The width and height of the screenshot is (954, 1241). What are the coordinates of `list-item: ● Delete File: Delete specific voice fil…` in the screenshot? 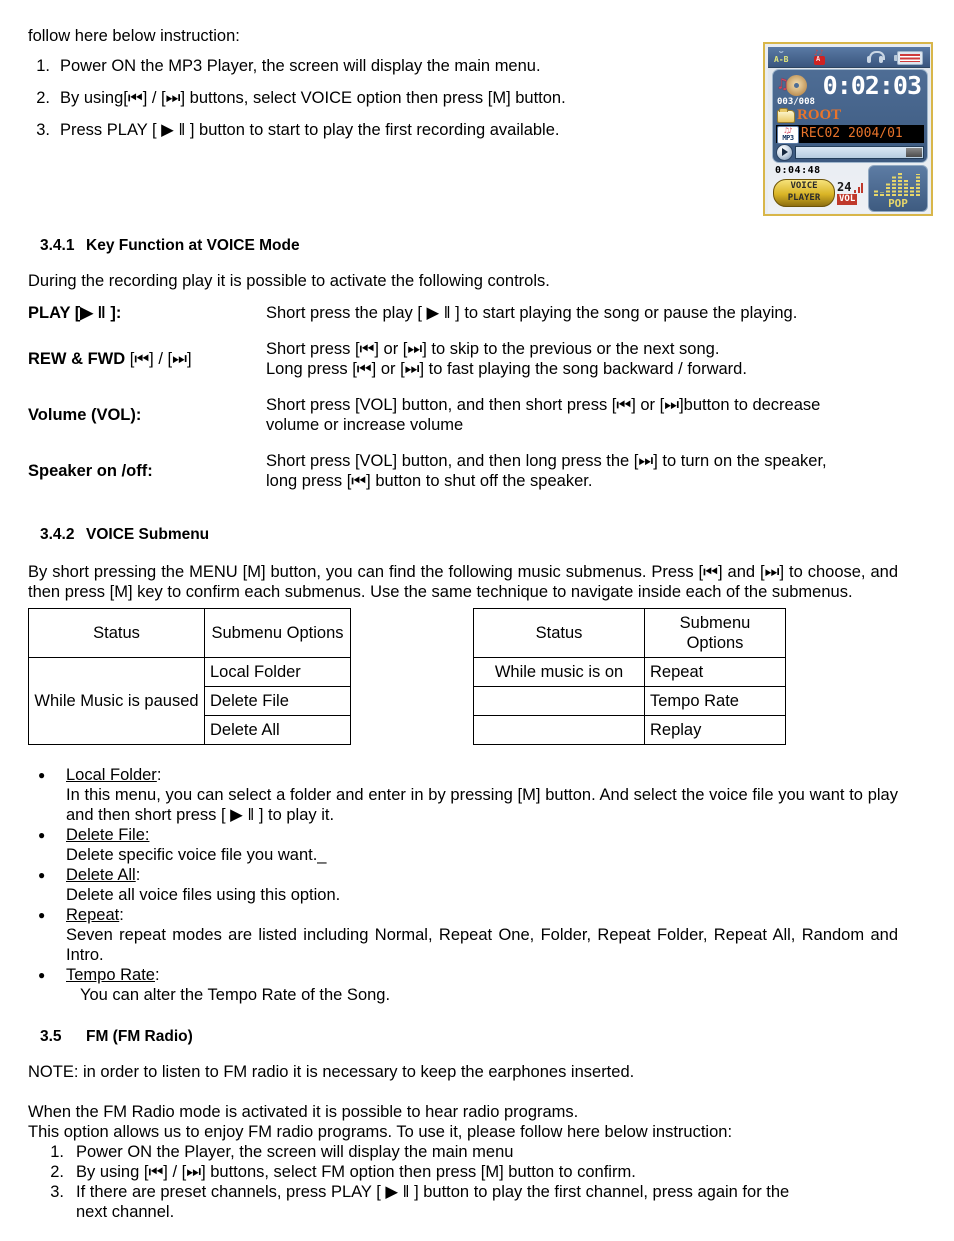 It's located at (463, 845).